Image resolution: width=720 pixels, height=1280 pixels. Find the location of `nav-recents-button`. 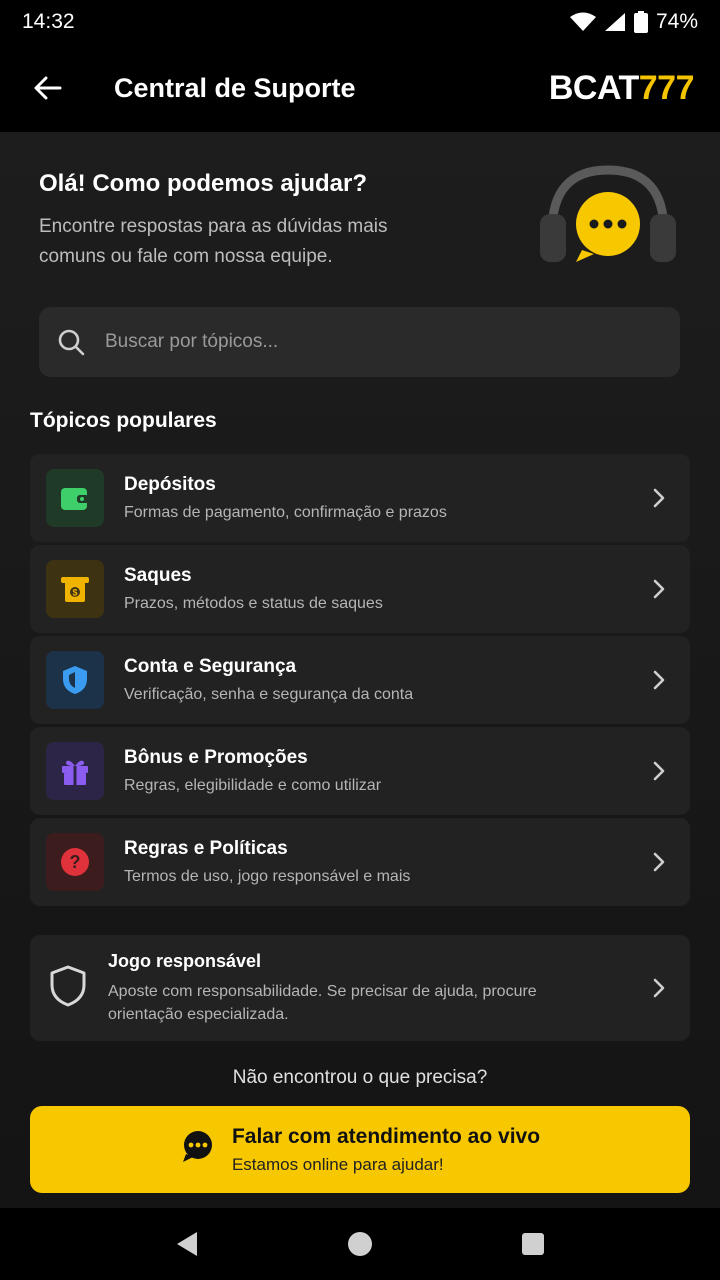

nav-recents-button is located at coordinates (533, 1244).